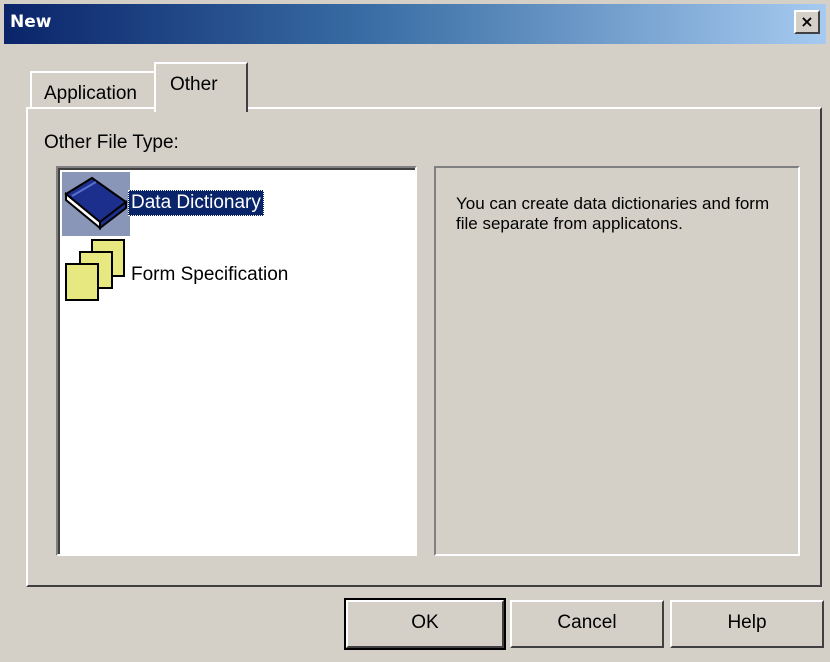 This screenshot has height=662, width=830. What do you see at coordinates (96, 204) in the screenshot?
I see `book-icon` at bounding box center [96, 204].